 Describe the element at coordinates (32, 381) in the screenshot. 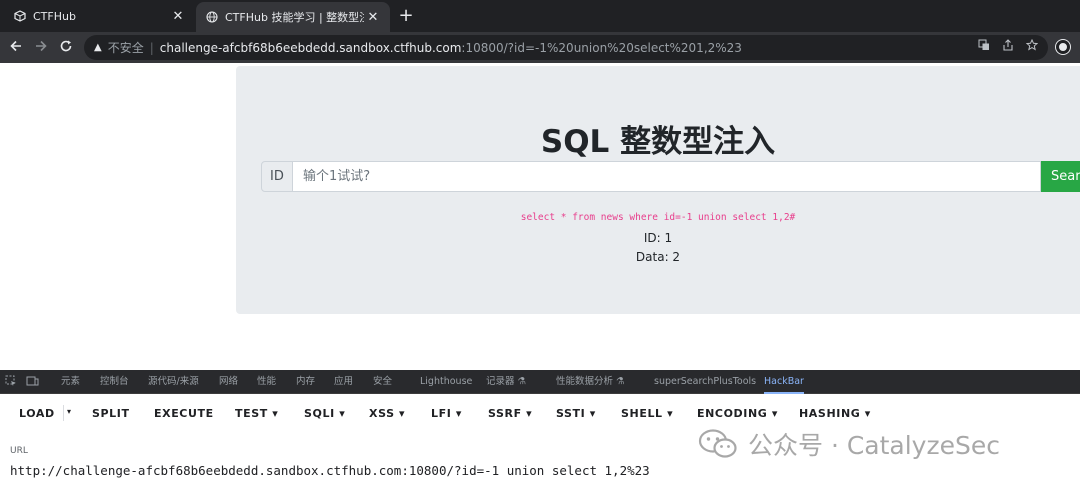

I see `device-toolbar-icon` at that location.